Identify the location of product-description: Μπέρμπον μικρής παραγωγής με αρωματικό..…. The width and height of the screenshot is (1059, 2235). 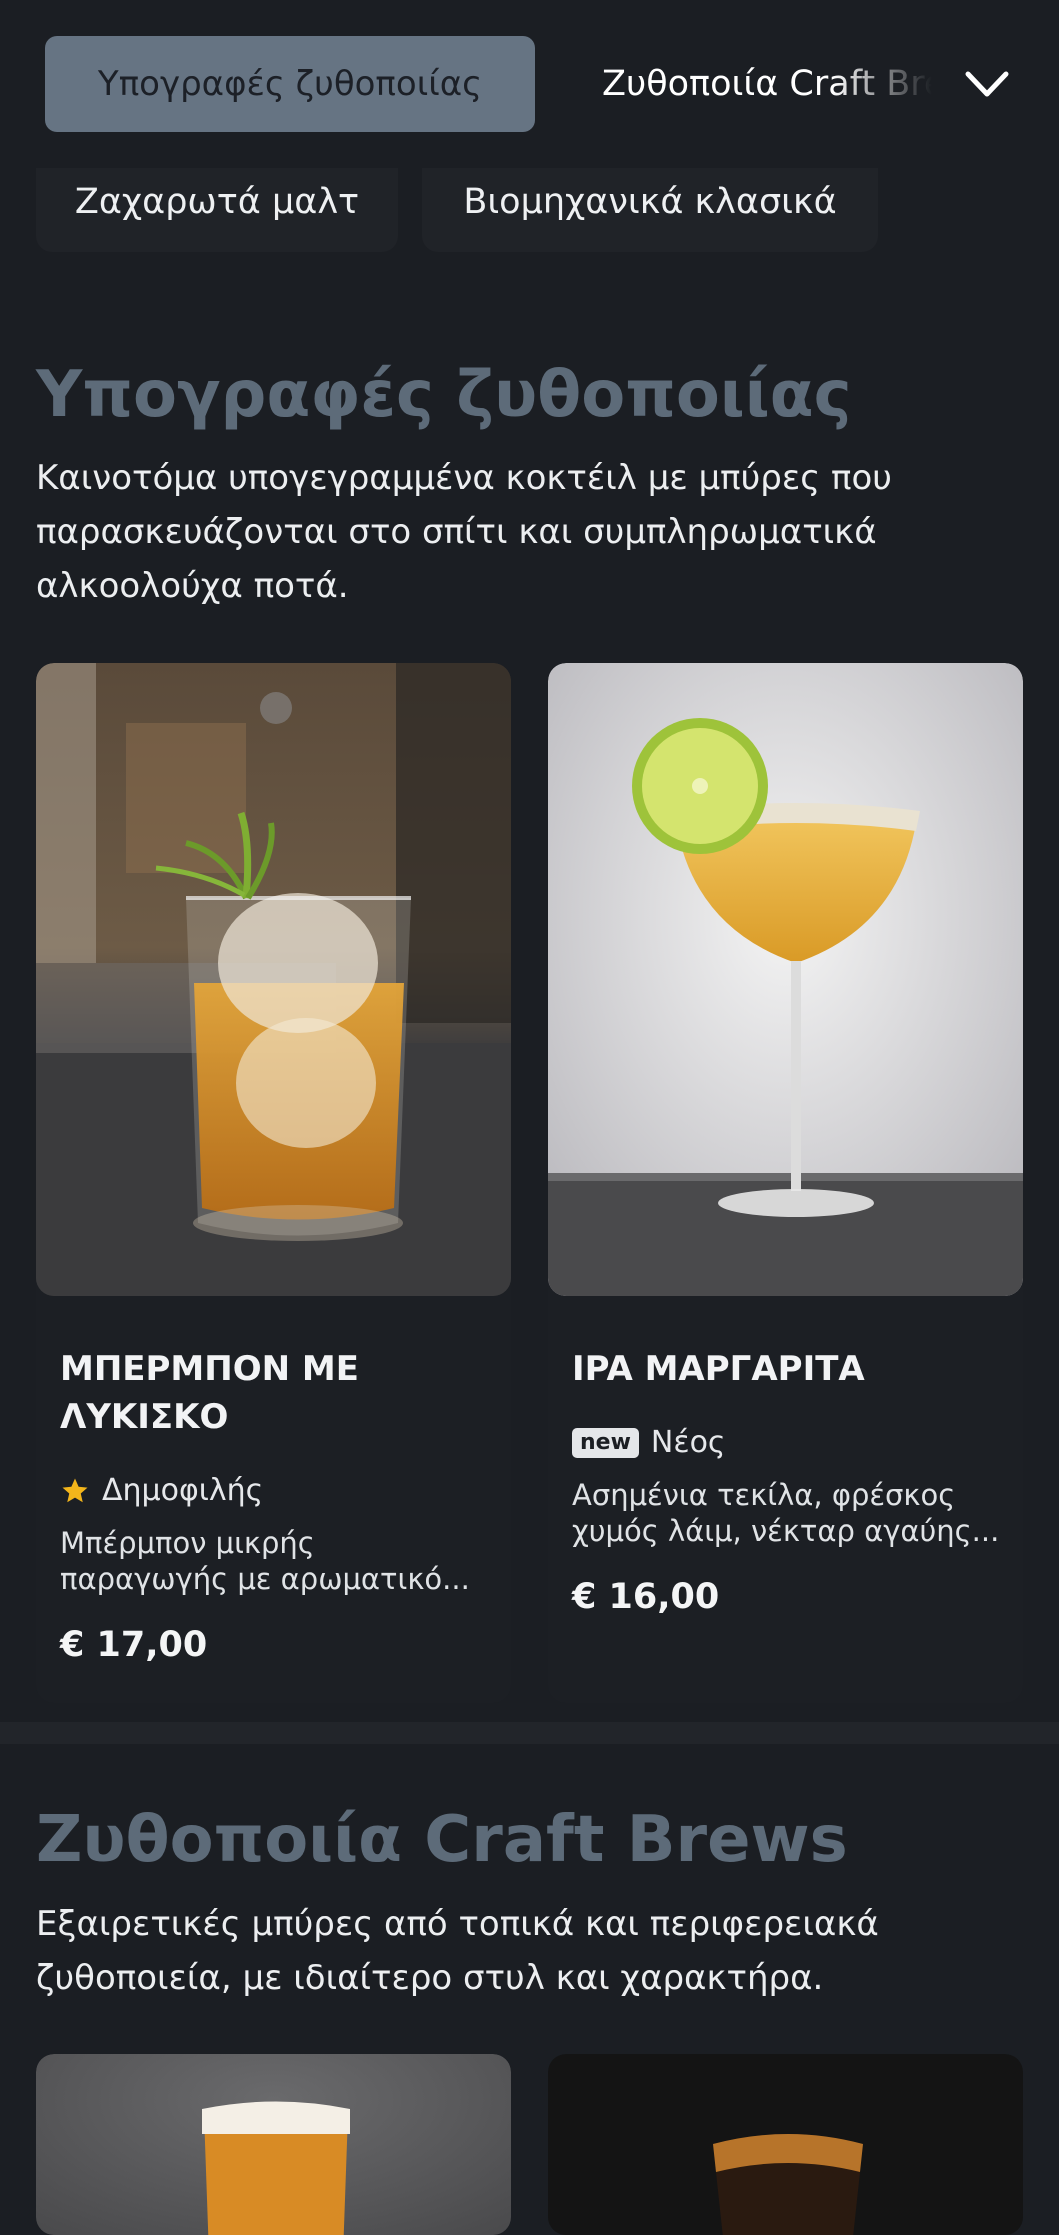
(280, 1561).